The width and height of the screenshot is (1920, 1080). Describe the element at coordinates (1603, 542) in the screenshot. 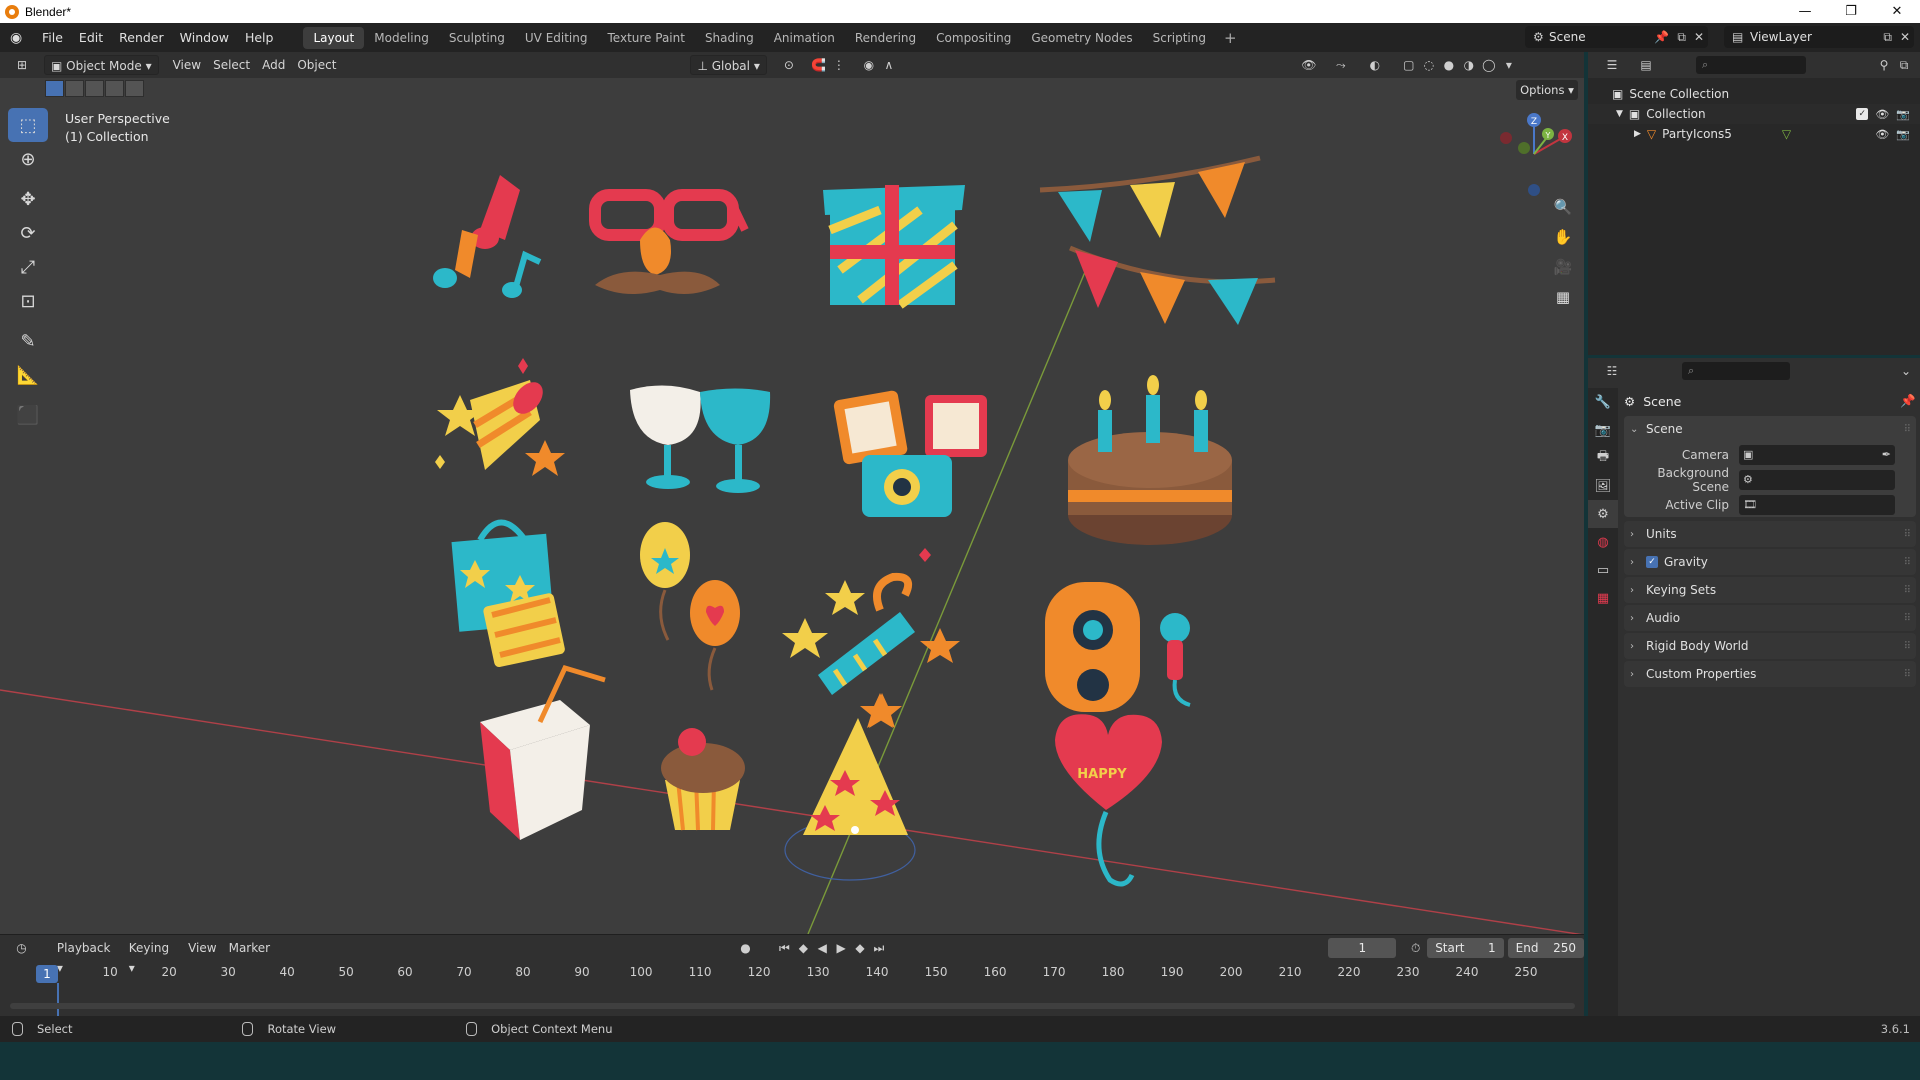

I see `world-tab-icon: ◍` at that location.